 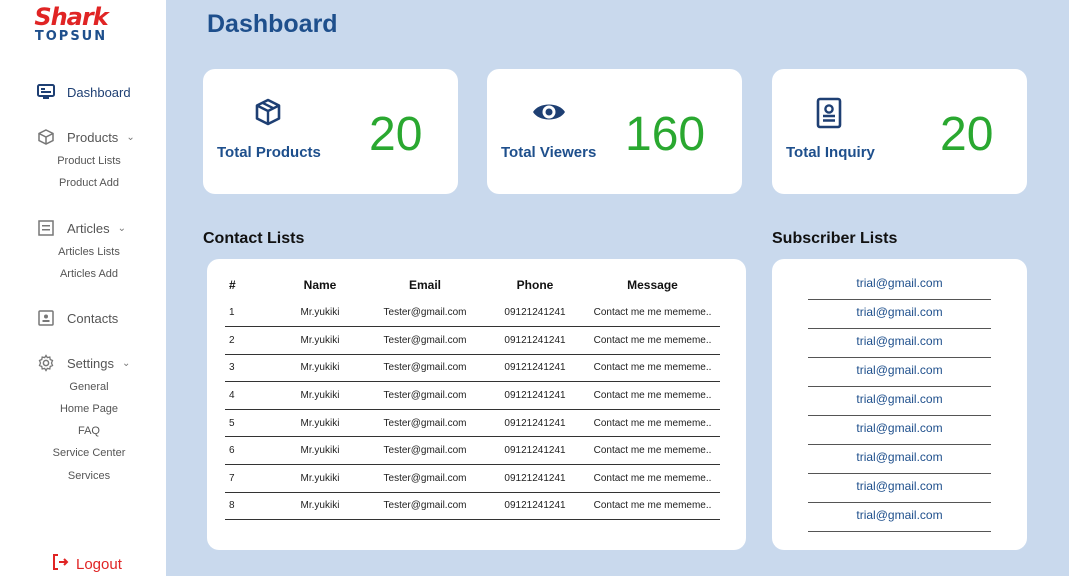 I want to click on sidebar-item-label: Articles, so click(x=88, y=228).